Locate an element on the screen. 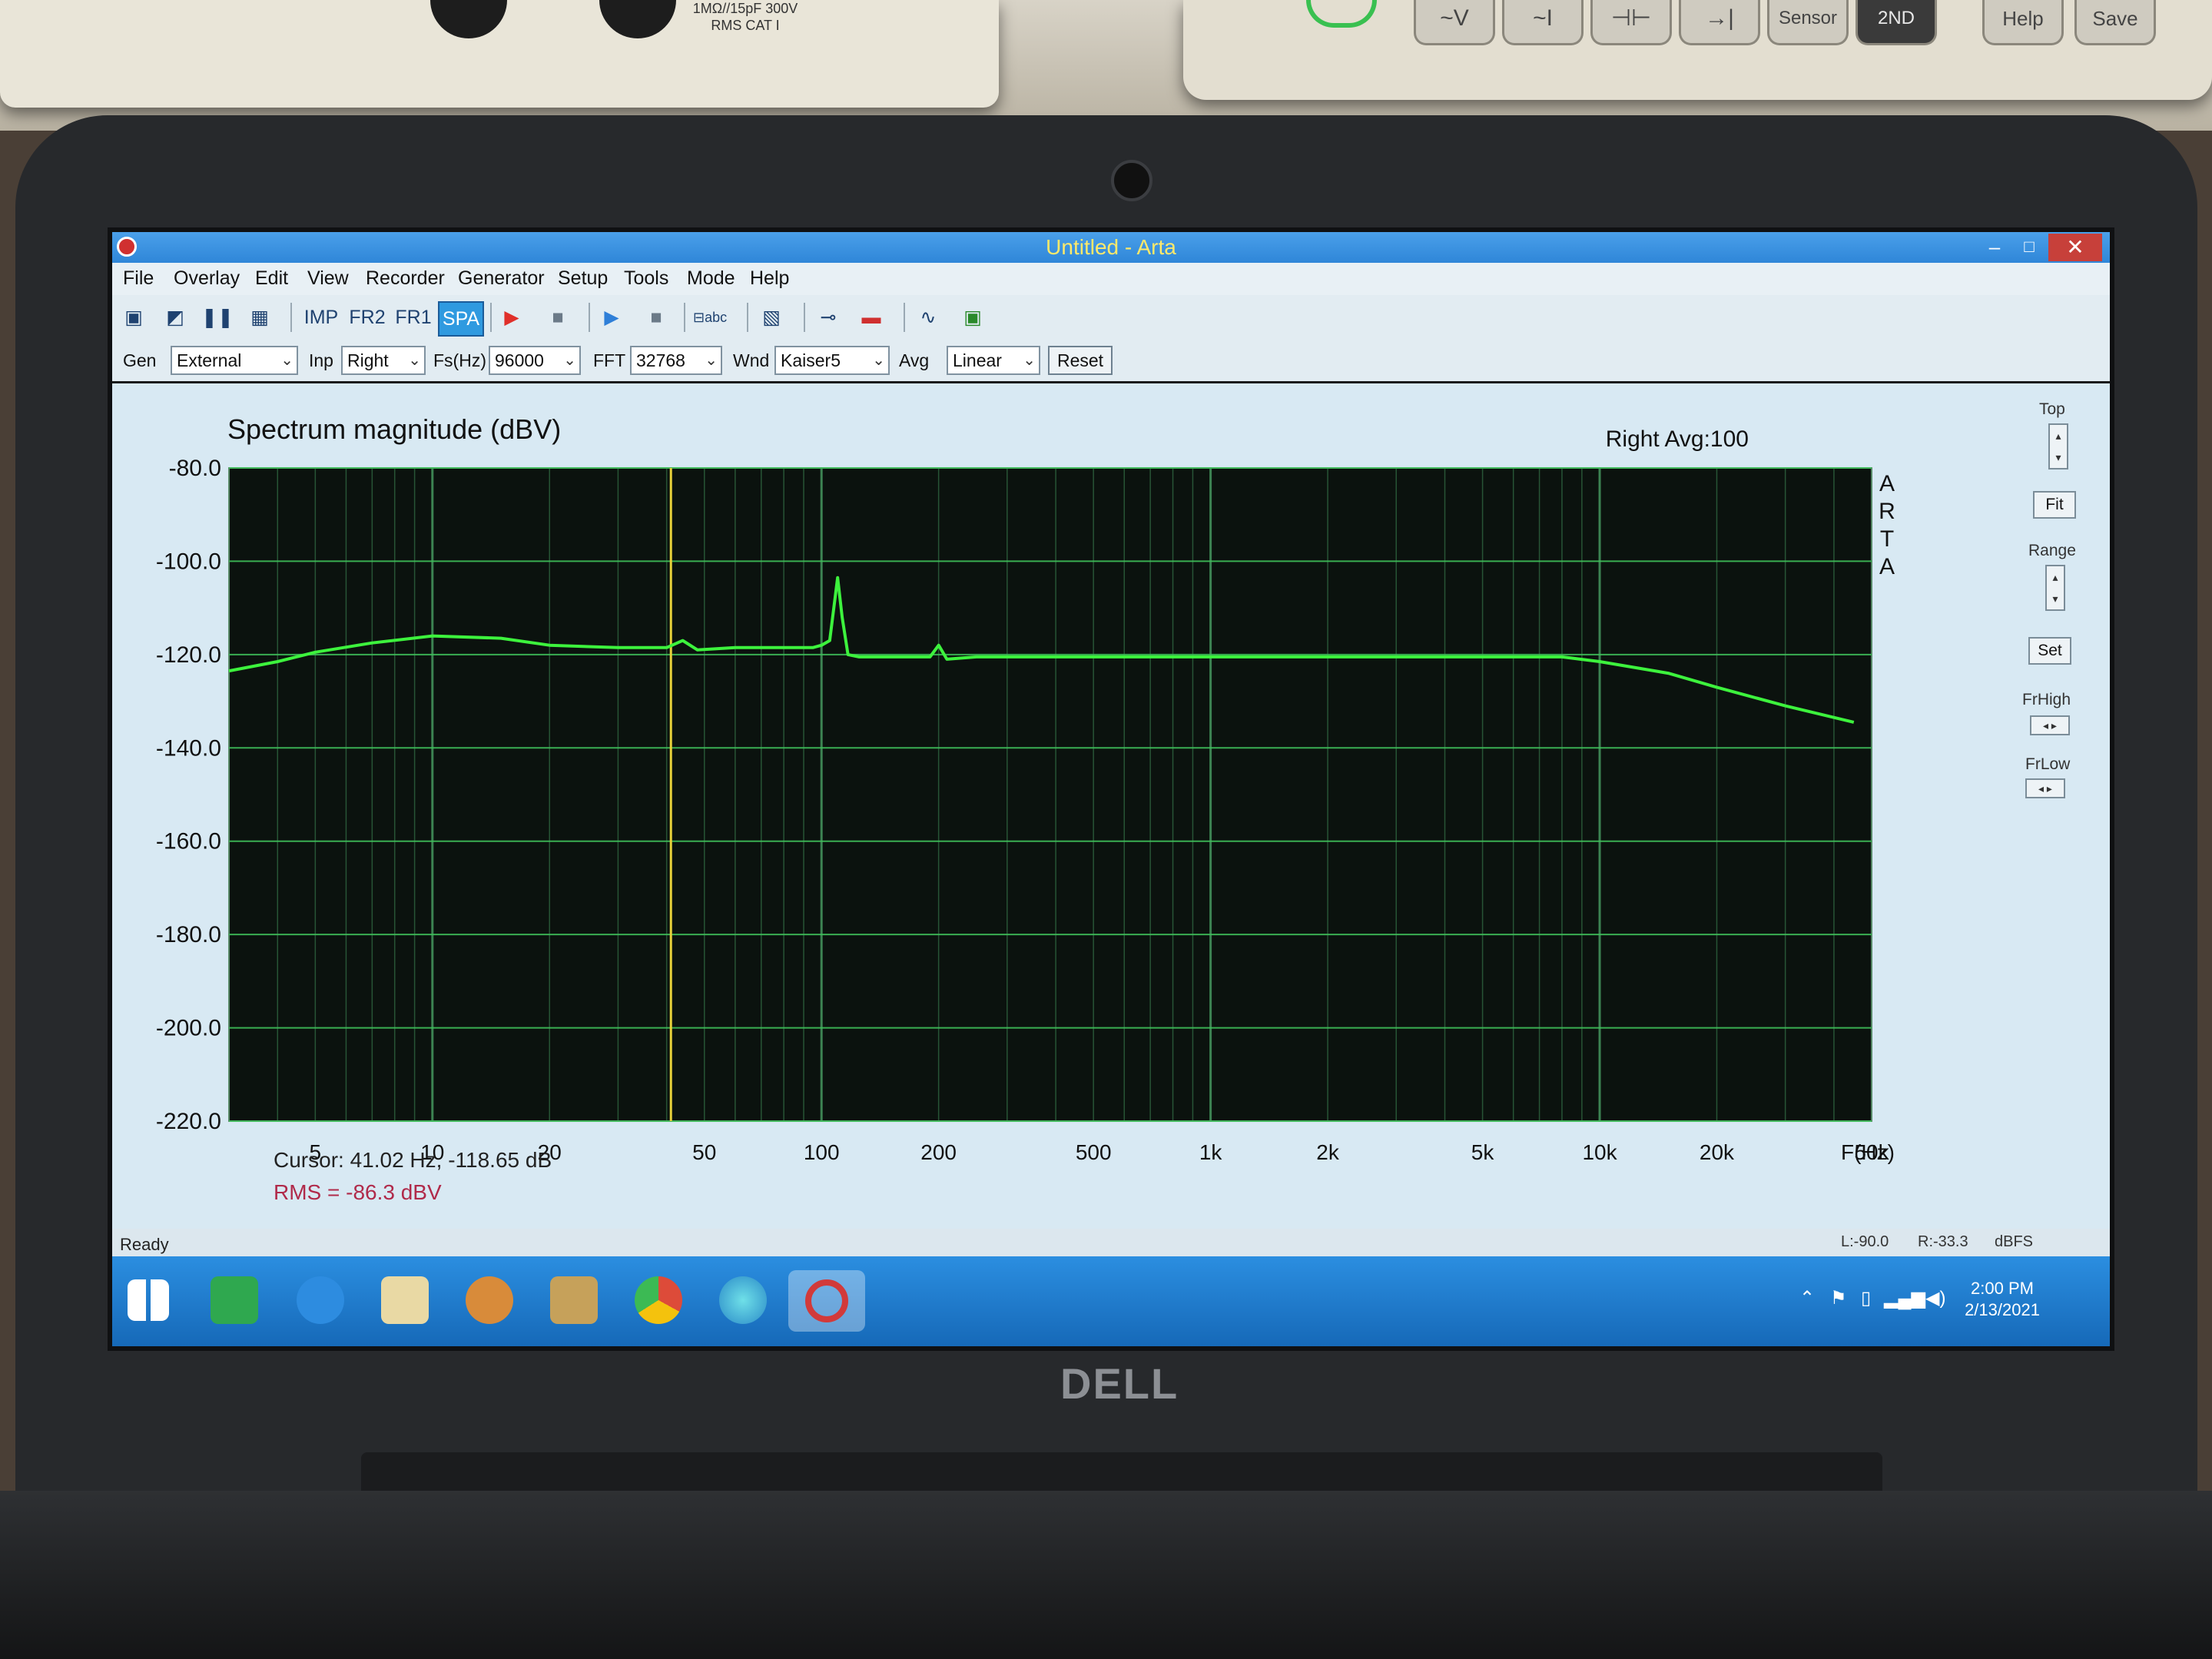 Image resolution: width=2212 pixels, height=1659 pixels. y-tick-label: -100.0 is located at coordinates (188, 561).